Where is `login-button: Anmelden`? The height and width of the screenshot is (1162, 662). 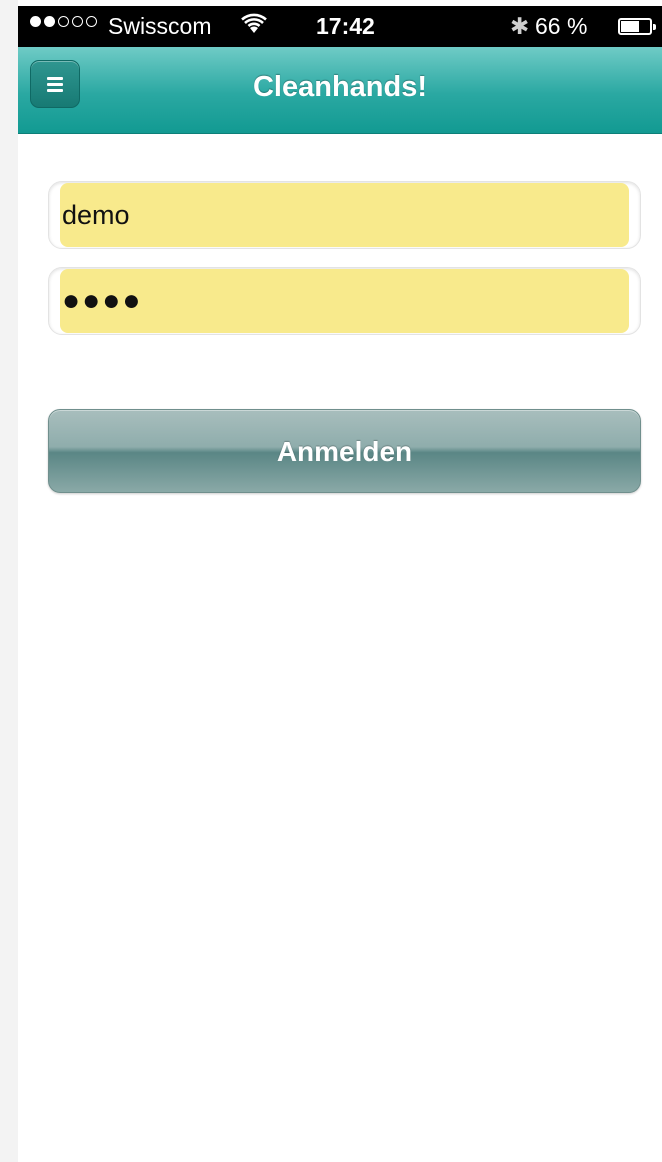 login-button: Anmelden is located at coordinates (344, 451).